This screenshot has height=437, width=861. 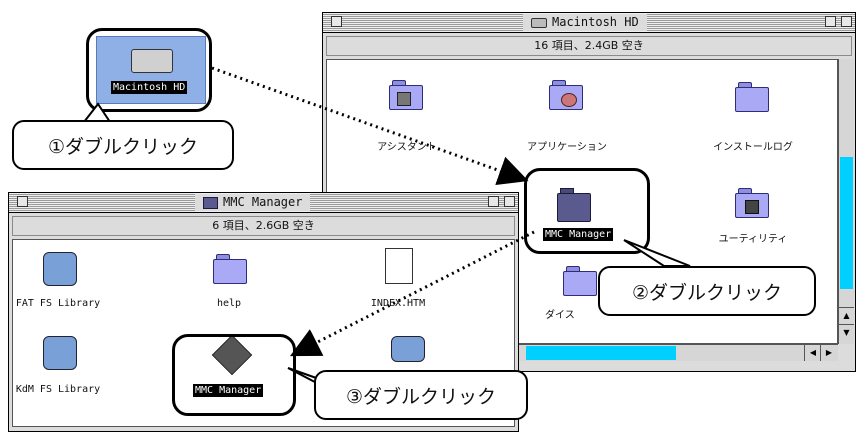 I want to click on mmc-window-title: MMC Manager, so click(x=263, y=202).